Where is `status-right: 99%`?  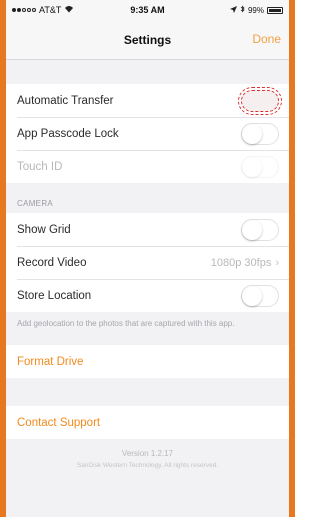
status-right: 99% is located at coordinates (238, 10).